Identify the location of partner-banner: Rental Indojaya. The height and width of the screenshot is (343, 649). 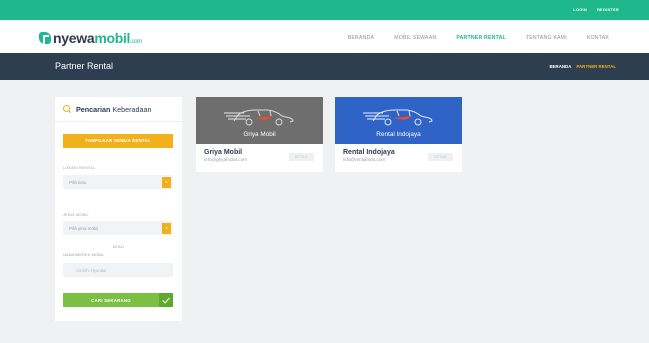
(398, 120).